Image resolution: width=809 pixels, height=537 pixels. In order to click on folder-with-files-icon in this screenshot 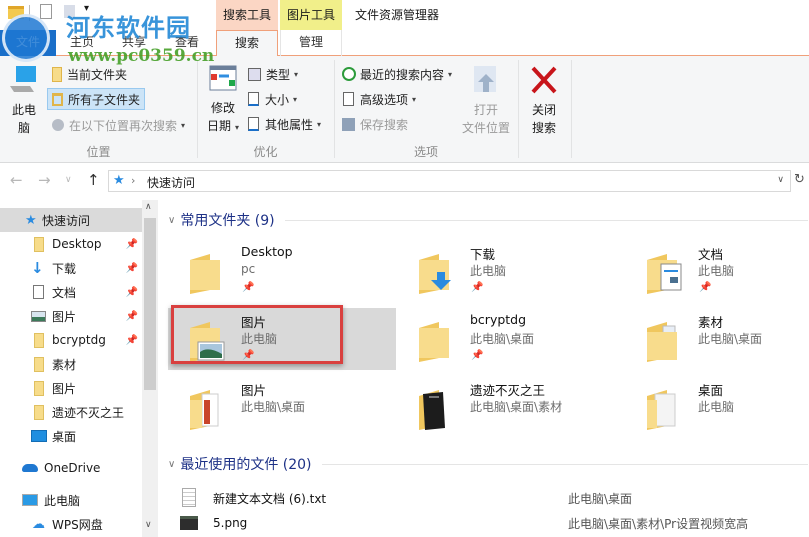, I will do `click(663, 340)`.